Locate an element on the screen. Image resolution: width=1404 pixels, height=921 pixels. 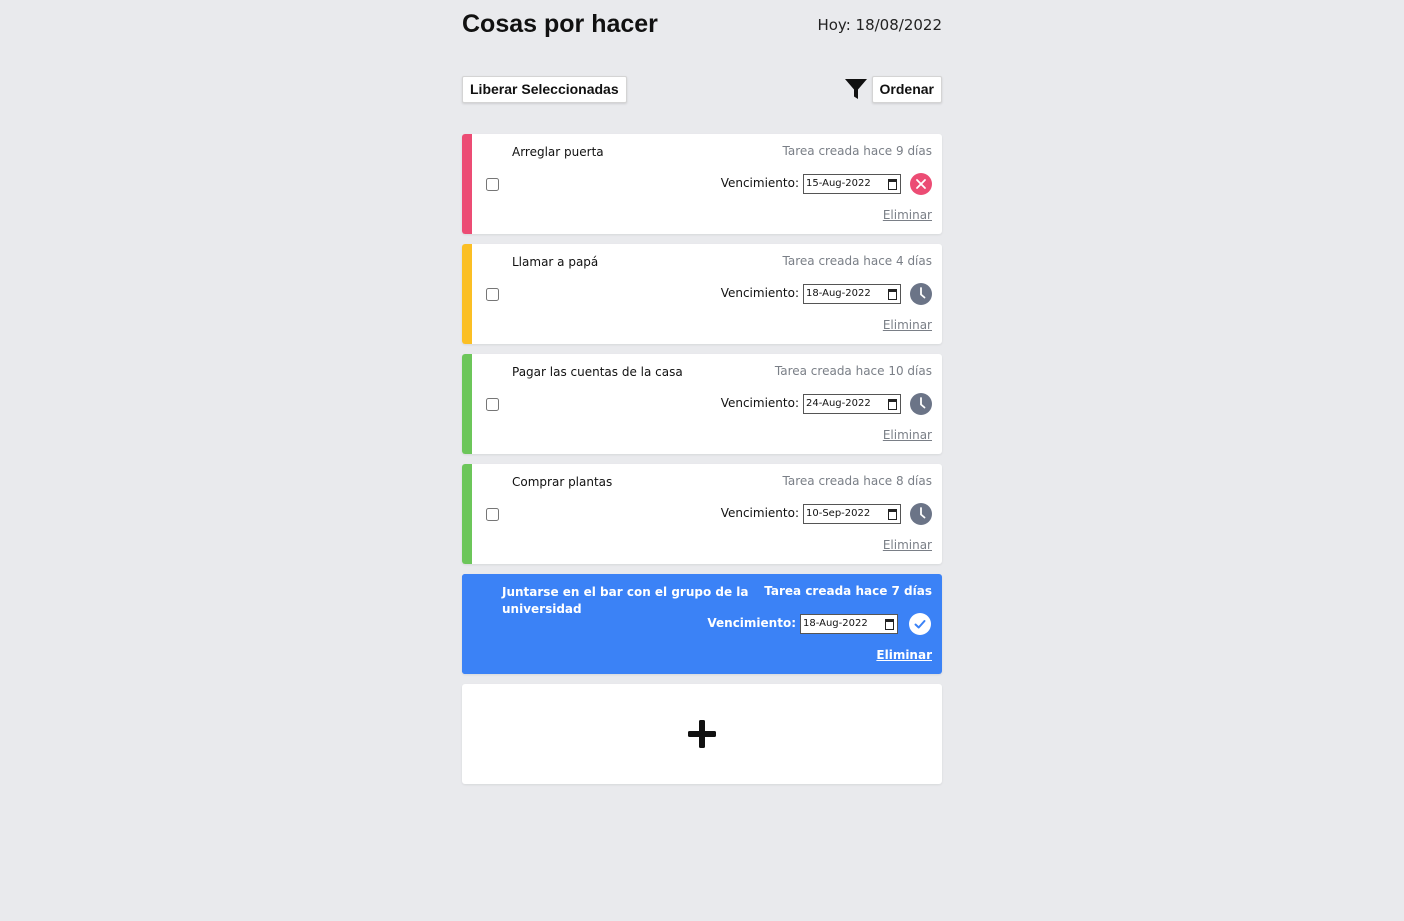
task-created: Tarea creada hace 10 días is located at coordinates (853, 371).